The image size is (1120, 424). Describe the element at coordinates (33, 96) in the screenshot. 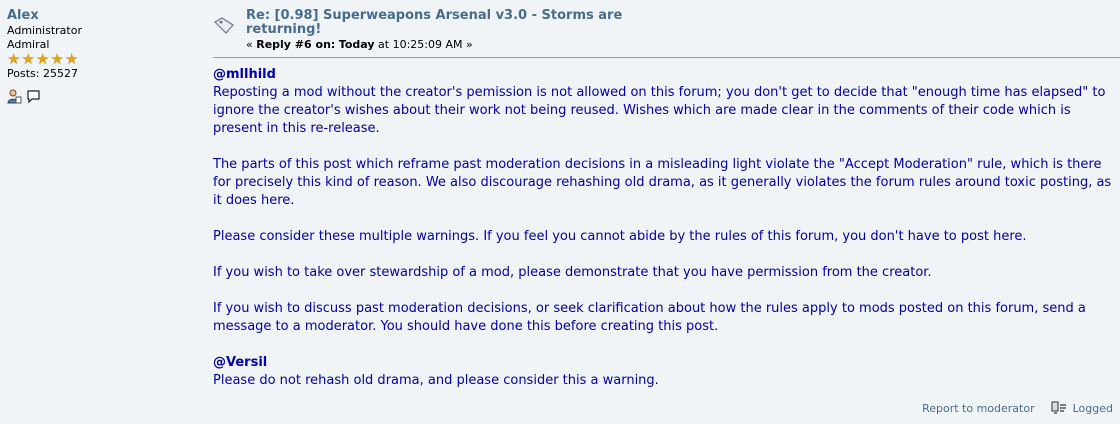

I see `message-icon` at that location.